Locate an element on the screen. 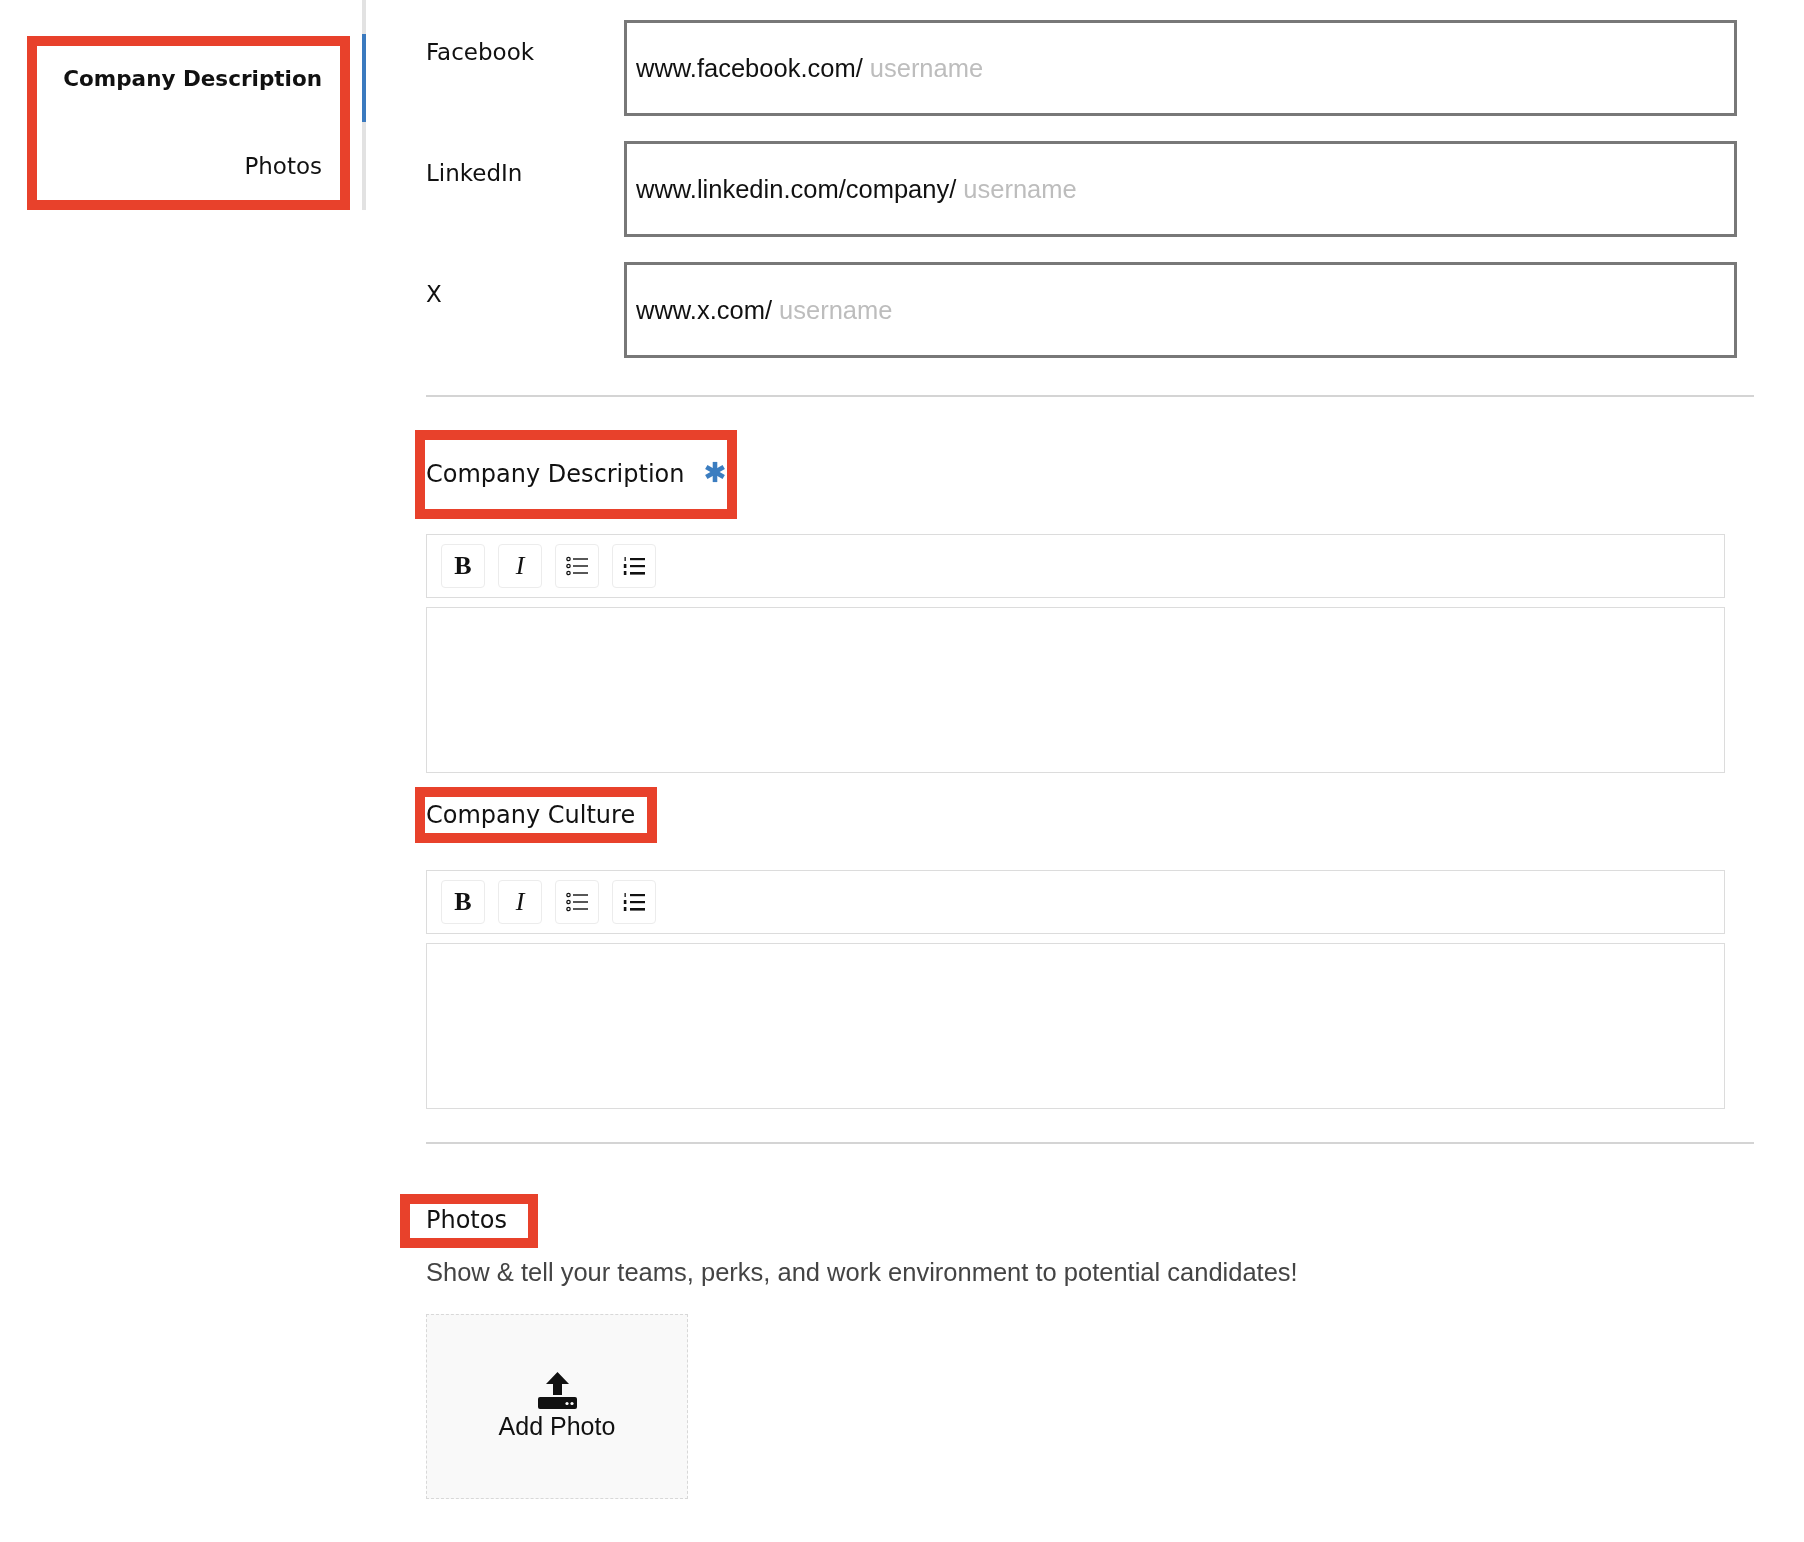 The image size is (1804, 1542). sidebar-item: Company Description is located at coordinates (203, 78).